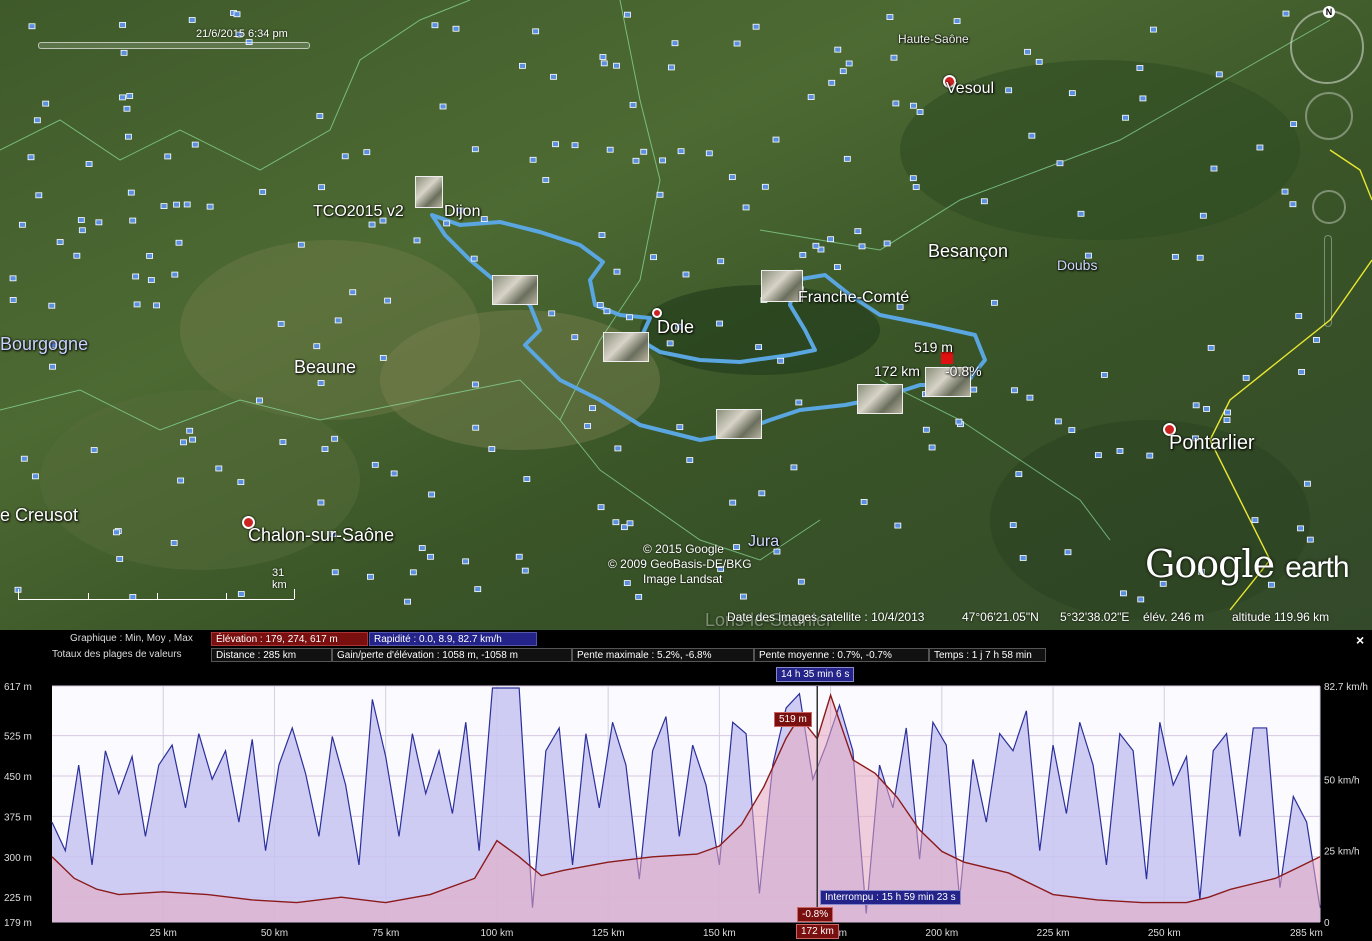  What do you see at coordinates (815, 674) in the screenshot?
I see `marker-time-label: 14 h 35 min 6 s` at bounding box center [815, 674].